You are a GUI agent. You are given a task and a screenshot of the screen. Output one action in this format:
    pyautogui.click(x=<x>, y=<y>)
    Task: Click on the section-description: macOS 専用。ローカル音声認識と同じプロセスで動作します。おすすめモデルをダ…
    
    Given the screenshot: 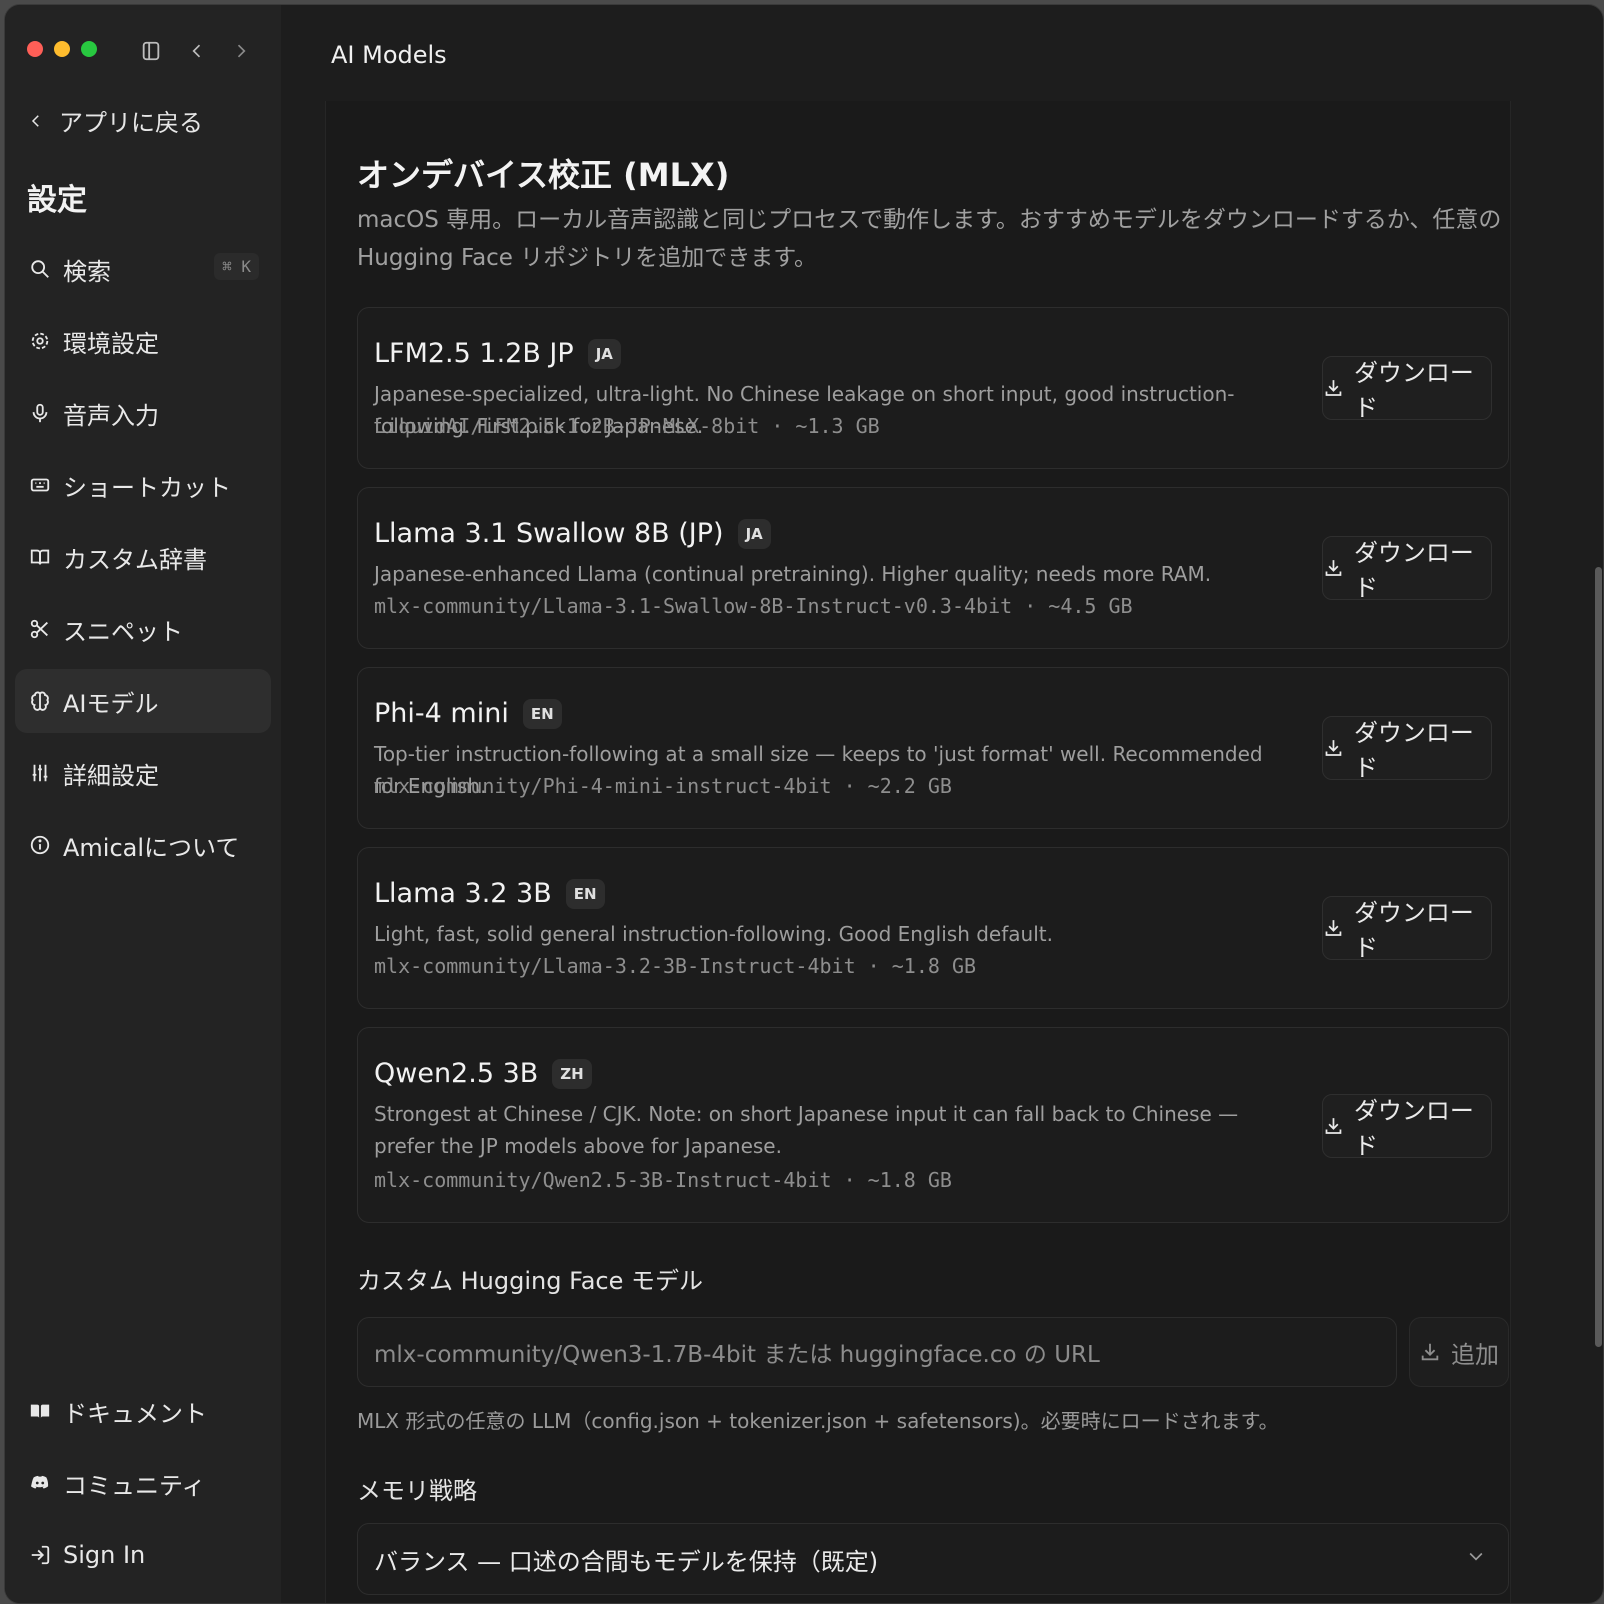 What is the action you would take?
    pyautogui.click(x=929, y=239)
    